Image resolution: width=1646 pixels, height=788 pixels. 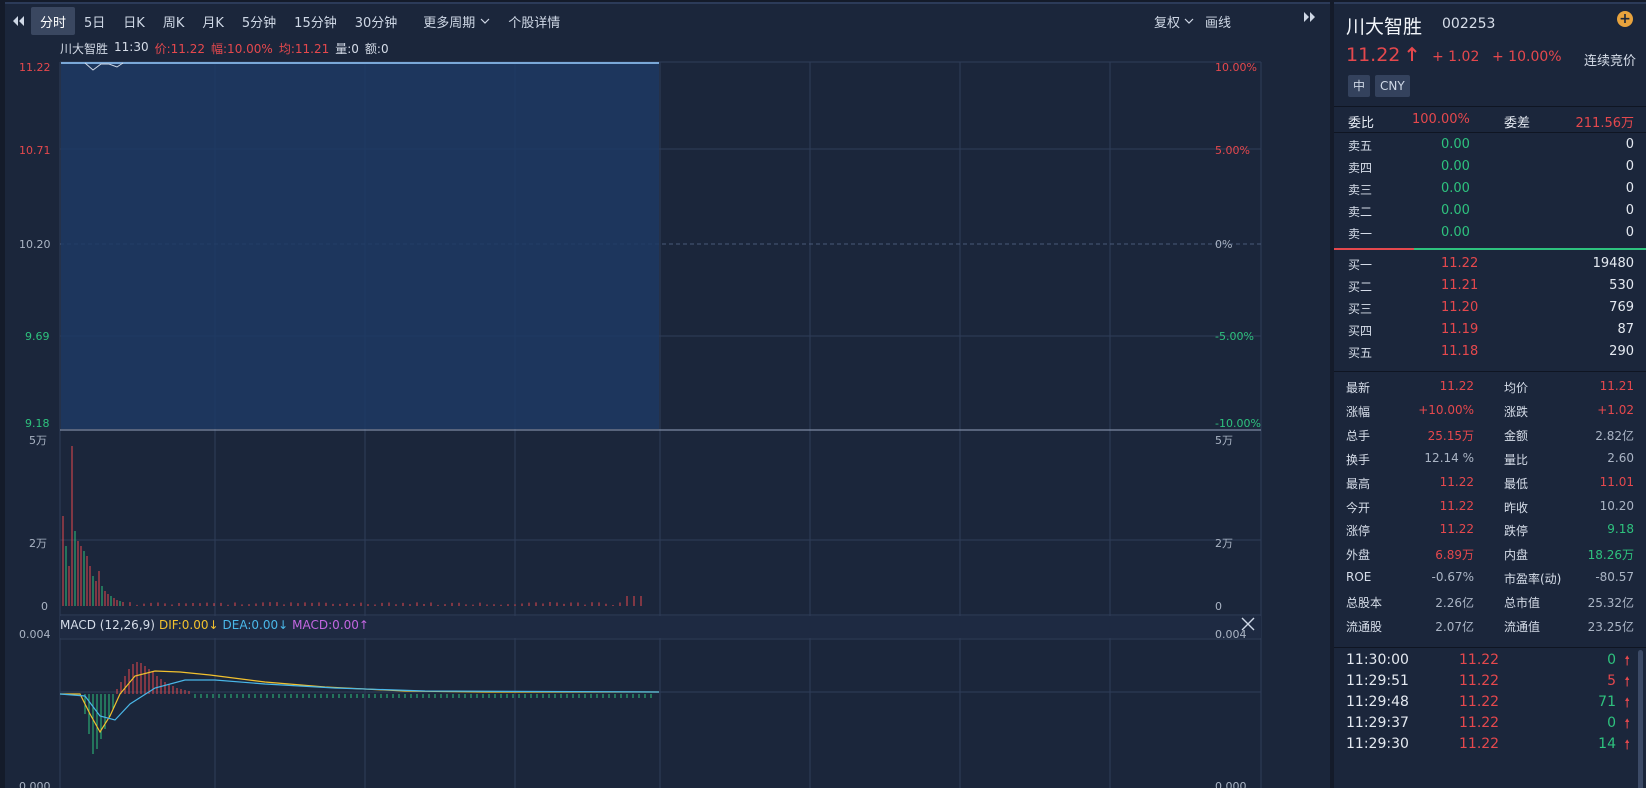 I want to click on quote-value: 11.01, so click(x=1617, y=482).